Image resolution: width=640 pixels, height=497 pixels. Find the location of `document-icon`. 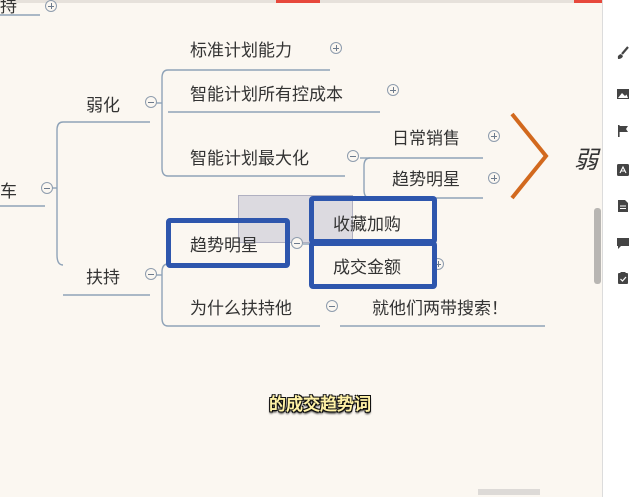

document-icon is located at coordinates (623, 206).